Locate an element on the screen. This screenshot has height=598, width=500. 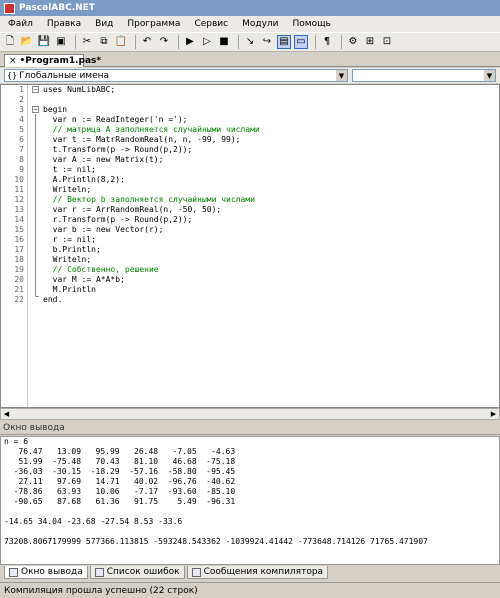
line-number: 18 is located at coordinates (19, 259).